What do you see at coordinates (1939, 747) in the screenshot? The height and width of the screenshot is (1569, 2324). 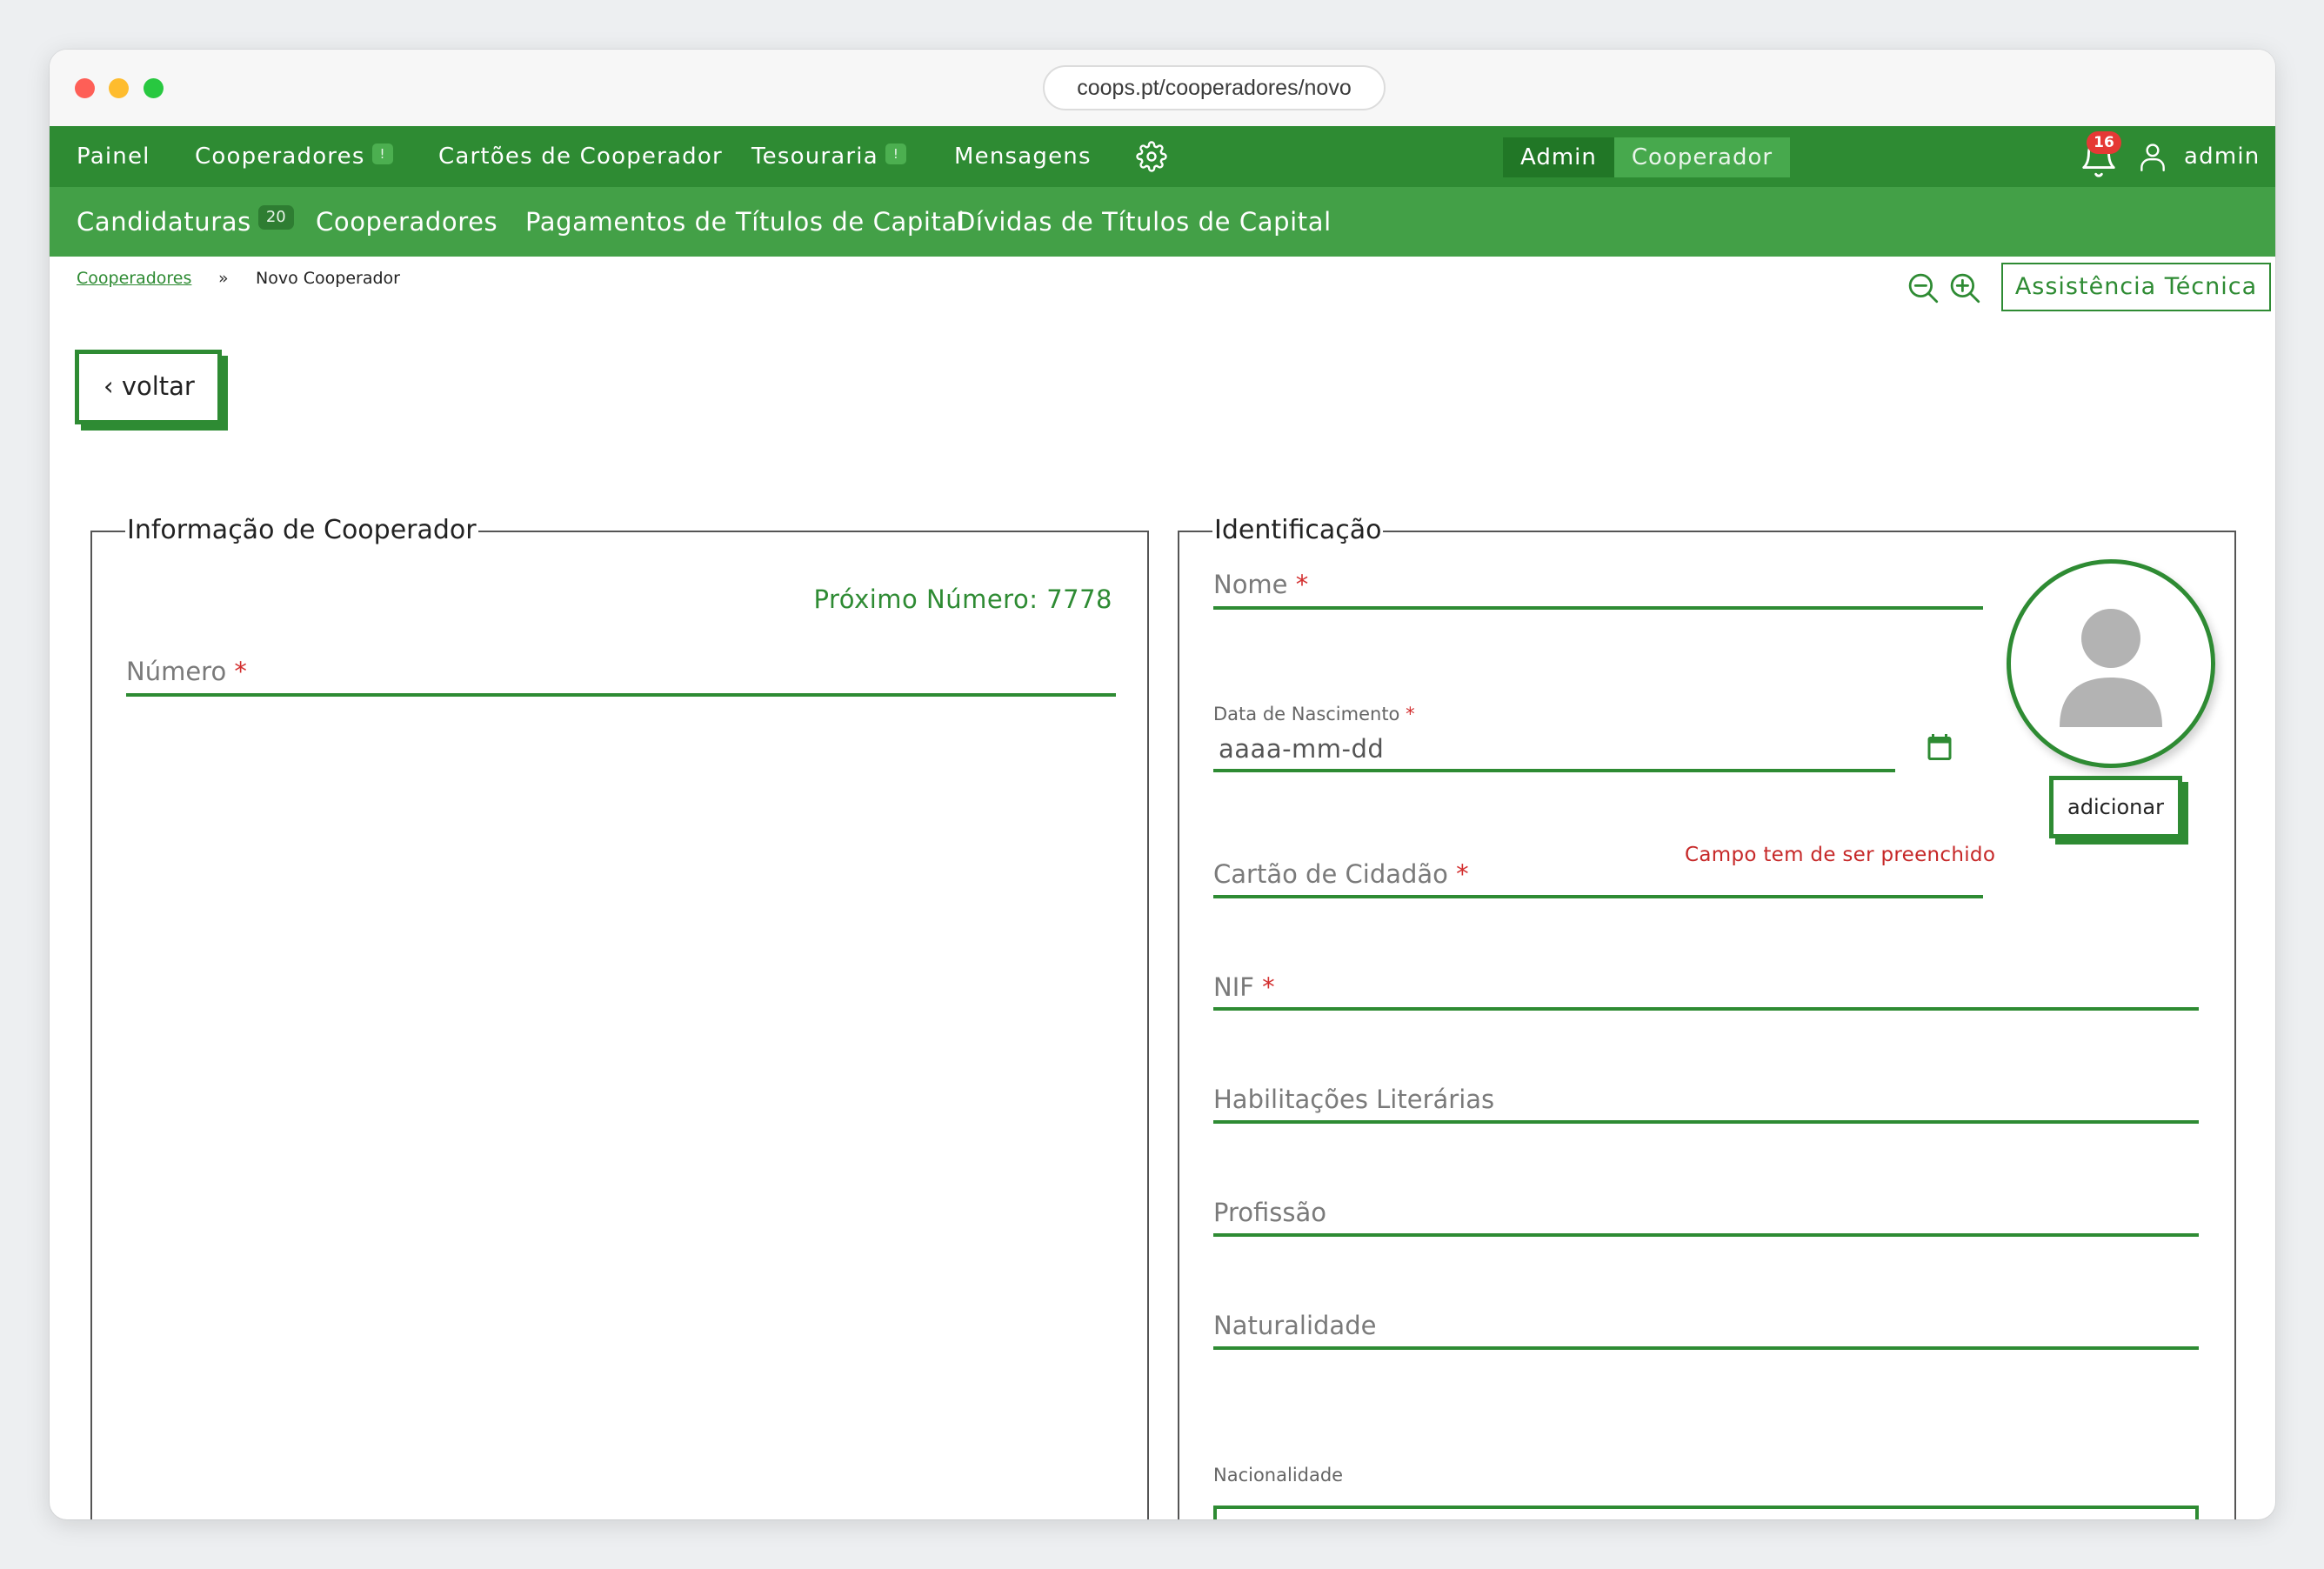 I see `calendar-icon` at bounding box center [1939, 747].